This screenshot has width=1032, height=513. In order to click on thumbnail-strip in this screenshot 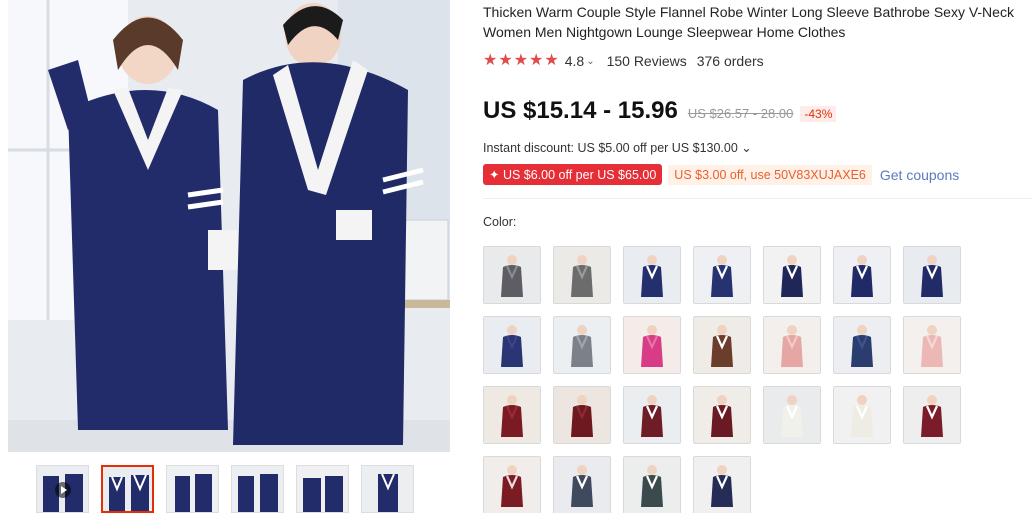, I will do `click(225, 489)`.